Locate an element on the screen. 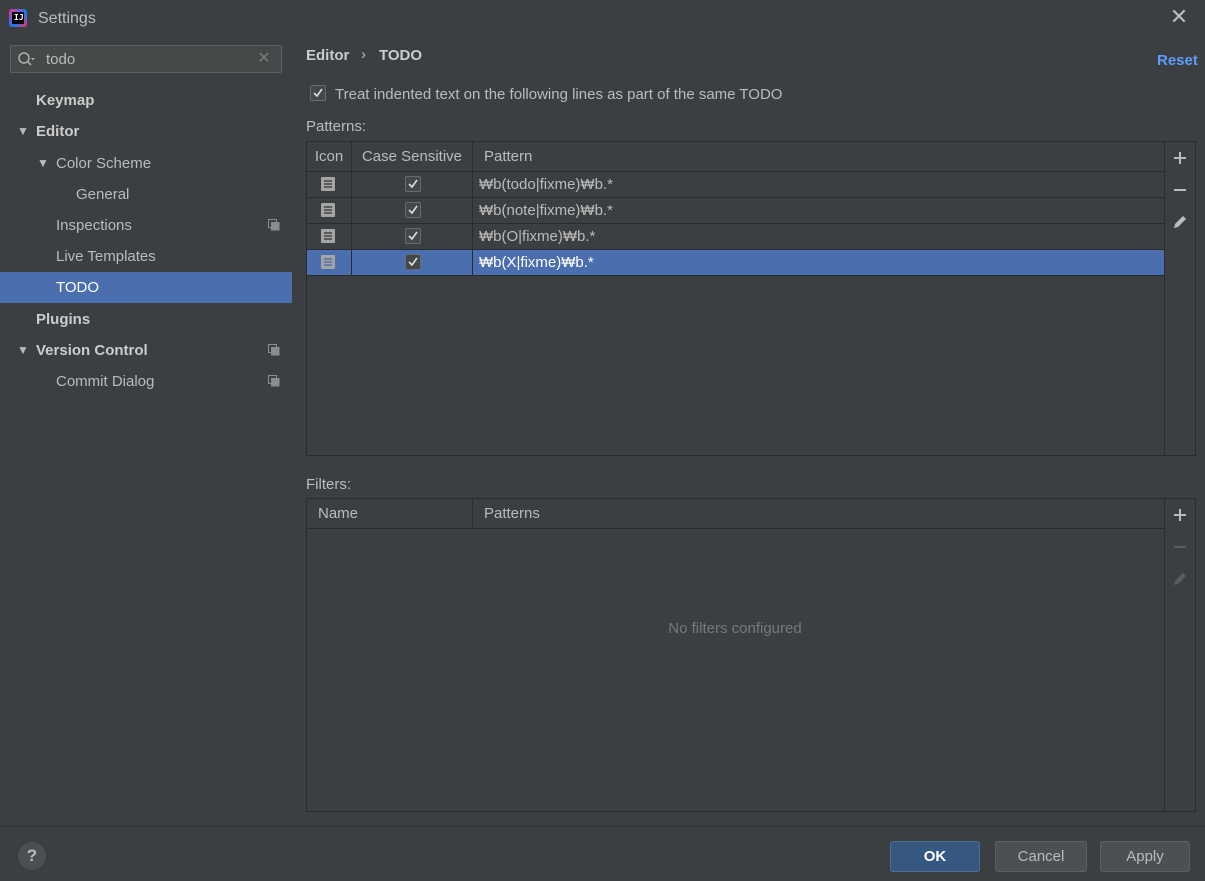  breadcrumb-editor: Editor is located at coordinates (327, 55).